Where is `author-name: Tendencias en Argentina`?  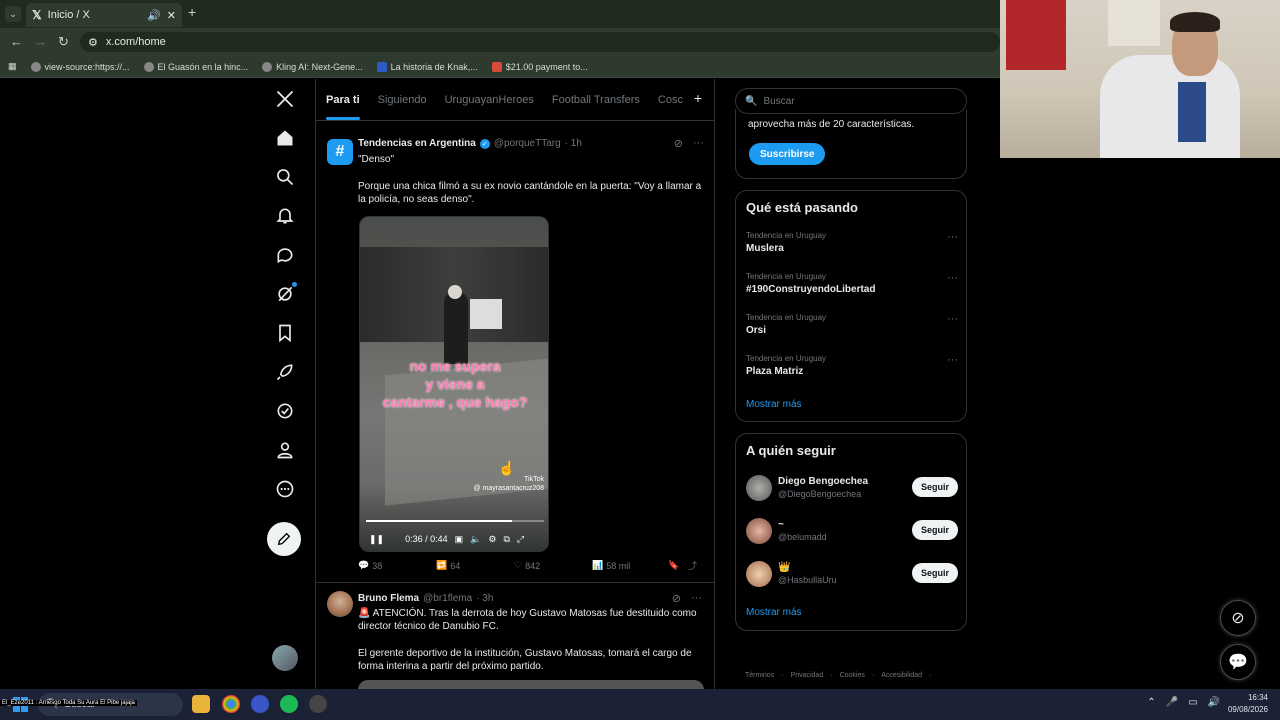
author-name: Tendencias en Argentina is located at coordinates (417, 143).